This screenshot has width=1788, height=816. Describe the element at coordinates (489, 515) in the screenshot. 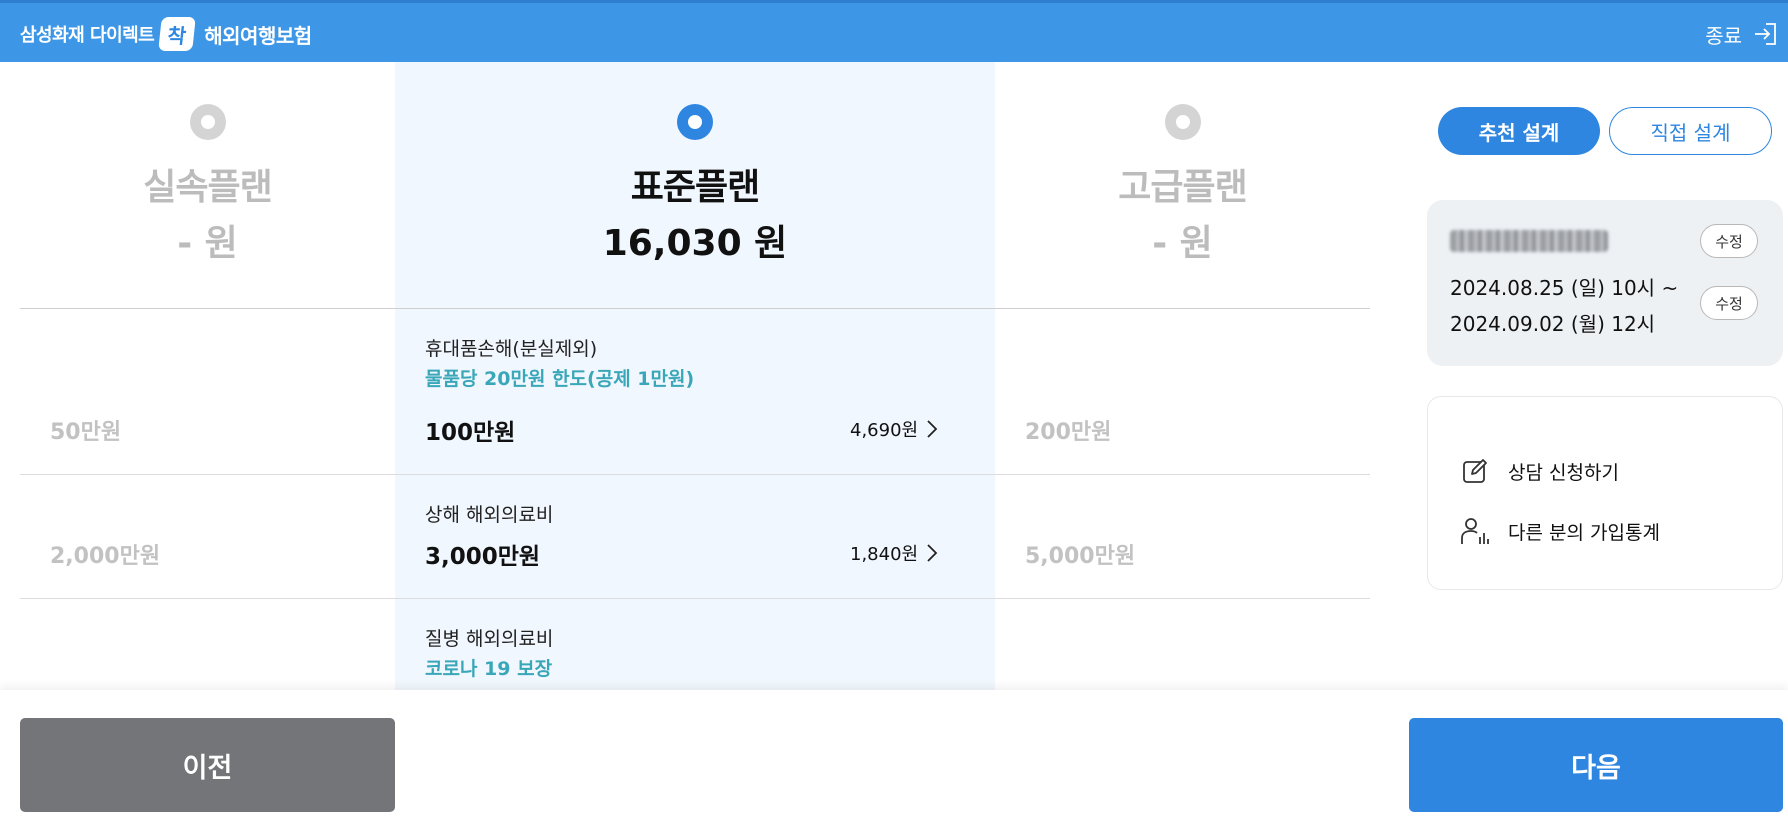

I see `coverage-name: 상해 해외의료비` at that location.